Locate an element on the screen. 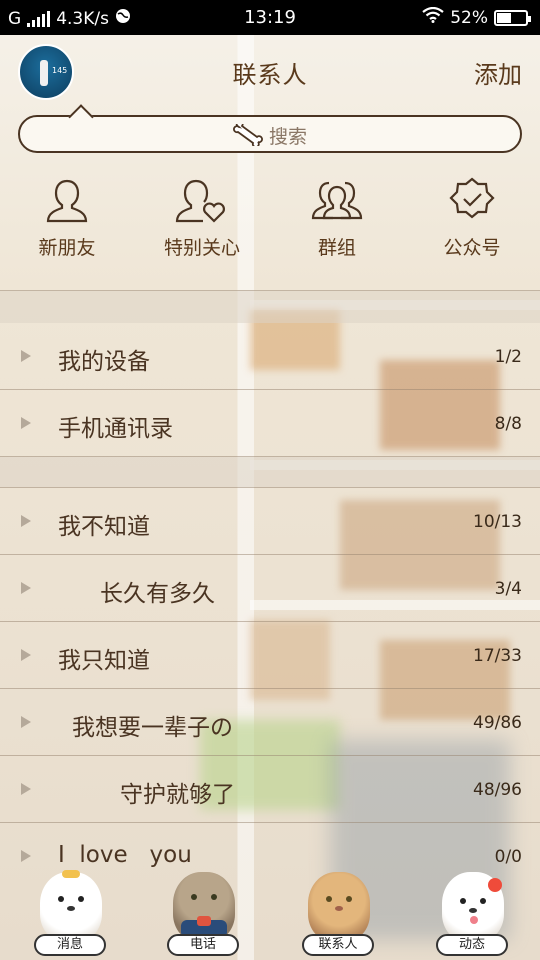 The width and height of the screenshot is (540, 960). bone-icon is located at coordinates (248, 135).